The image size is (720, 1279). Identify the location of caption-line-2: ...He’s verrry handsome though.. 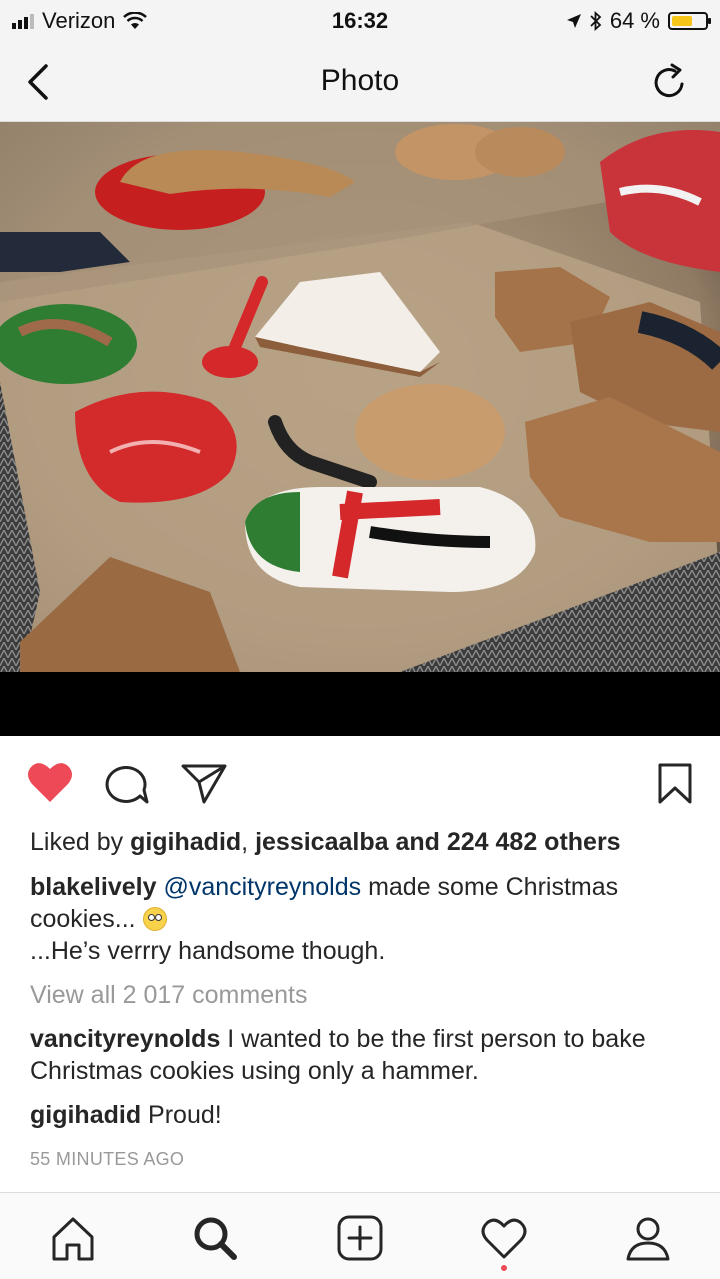
(208, 951).